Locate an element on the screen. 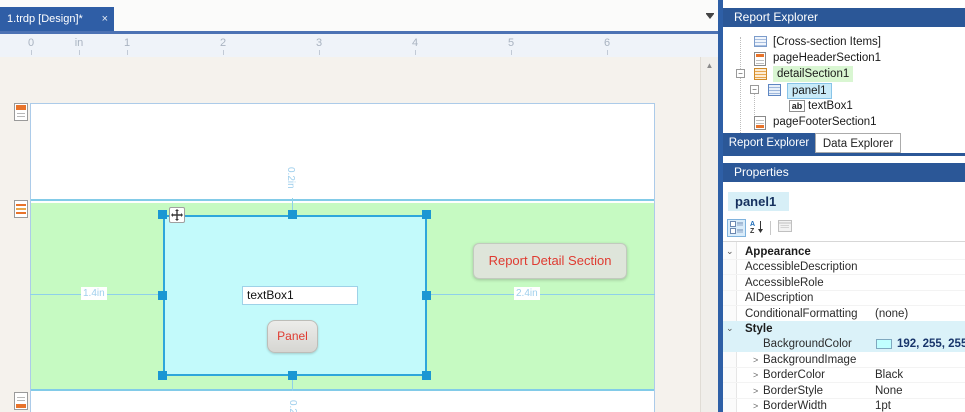 This screenshot has height=412, width=965. alphabetical-sort-button: A Z is located at coordinates (757, 228).